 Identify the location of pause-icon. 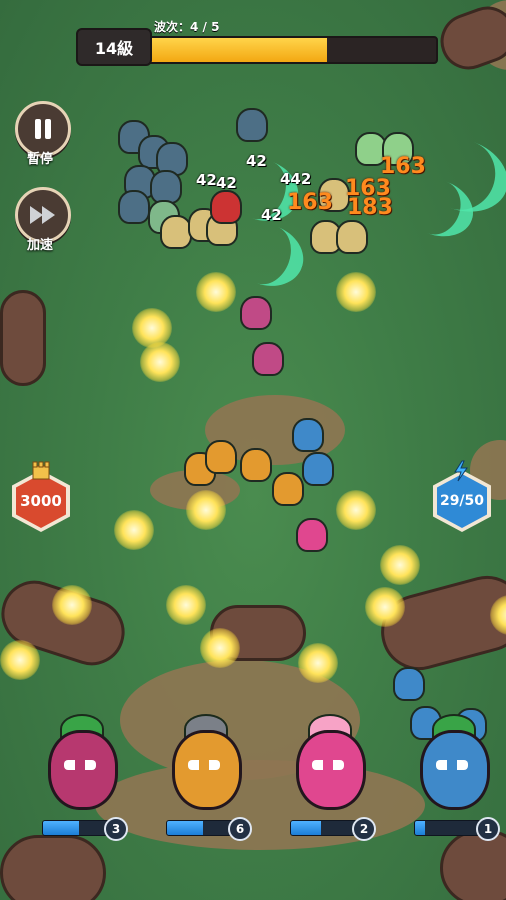
(43, 129).